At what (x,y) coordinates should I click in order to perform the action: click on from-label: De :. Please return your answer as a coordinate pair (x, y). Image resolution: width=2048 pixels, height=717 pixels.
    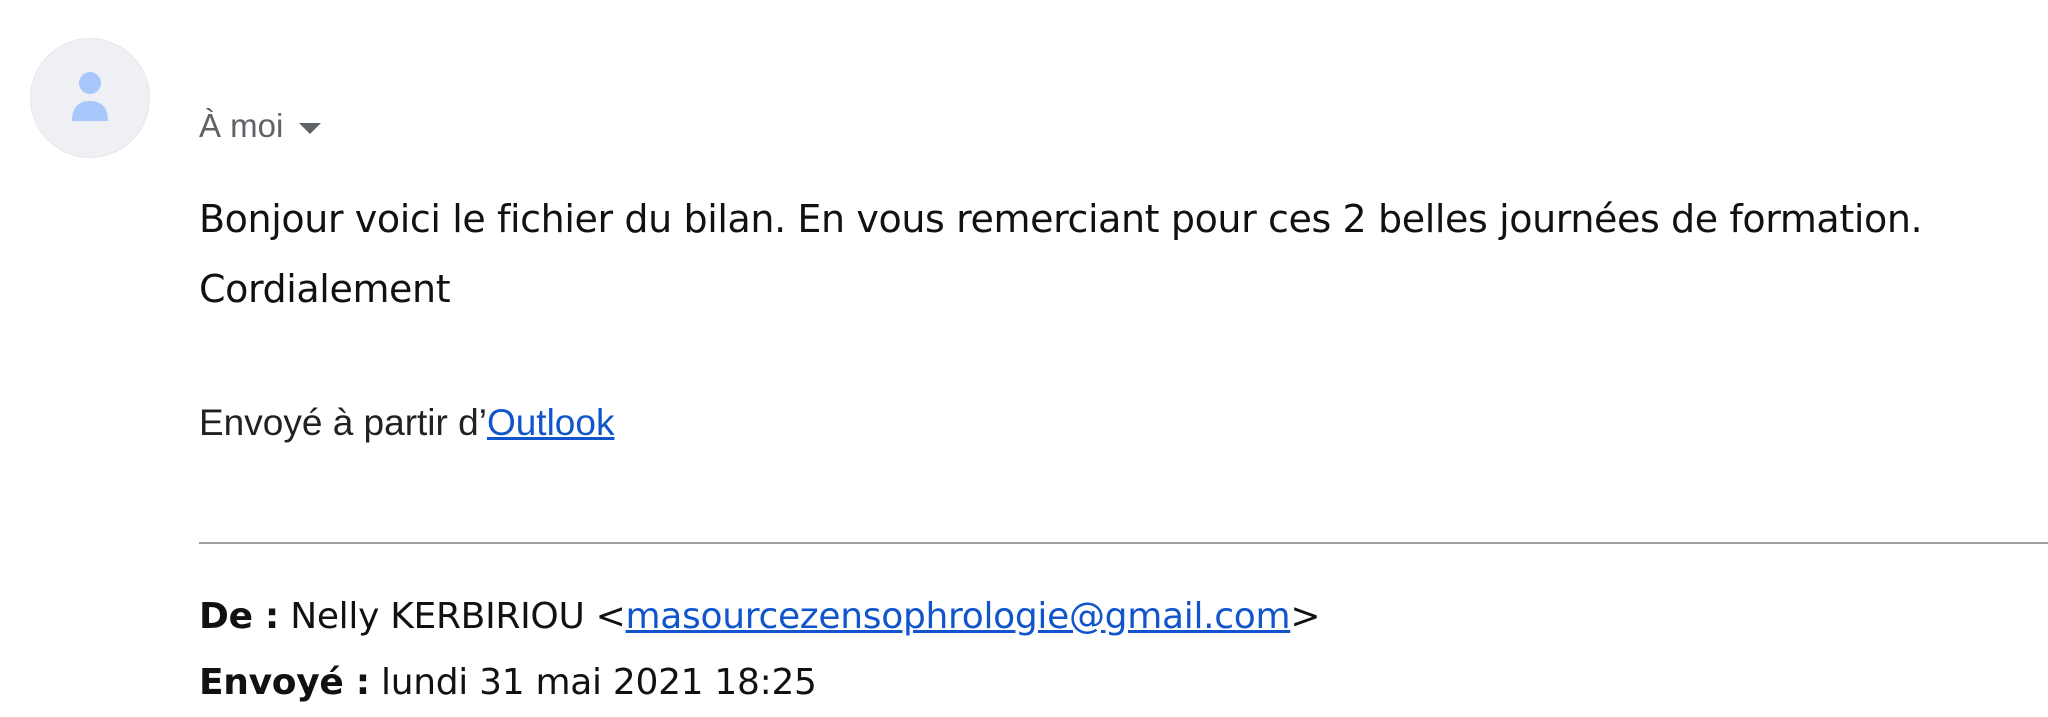
    Looking at the image, I should click on (239, 616).